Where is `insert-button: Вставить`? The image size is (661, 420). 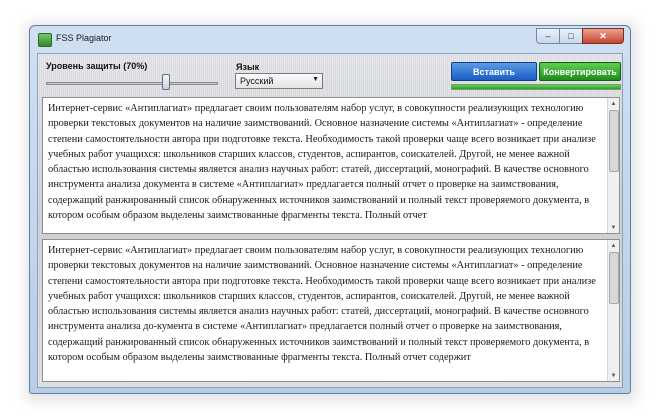
insert-button: Вставить is located at coordinates (494, 71).